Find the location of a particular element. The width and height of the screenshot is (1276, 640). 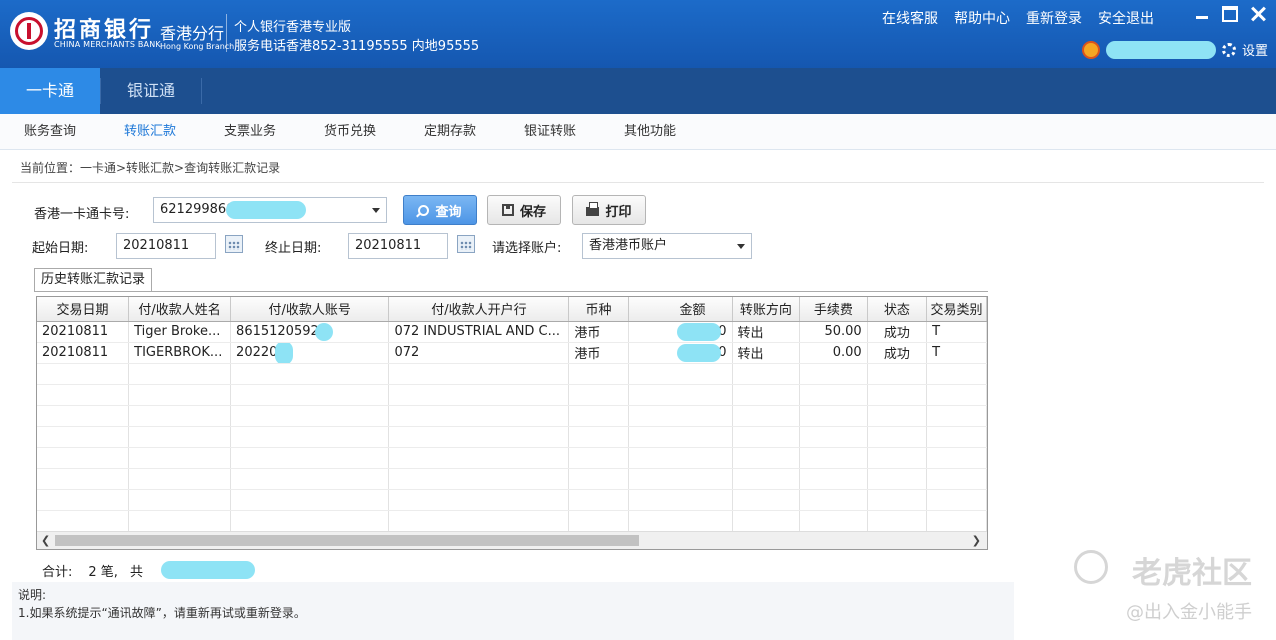

settings-link: 设置 is located at coordinates (1255, 49).